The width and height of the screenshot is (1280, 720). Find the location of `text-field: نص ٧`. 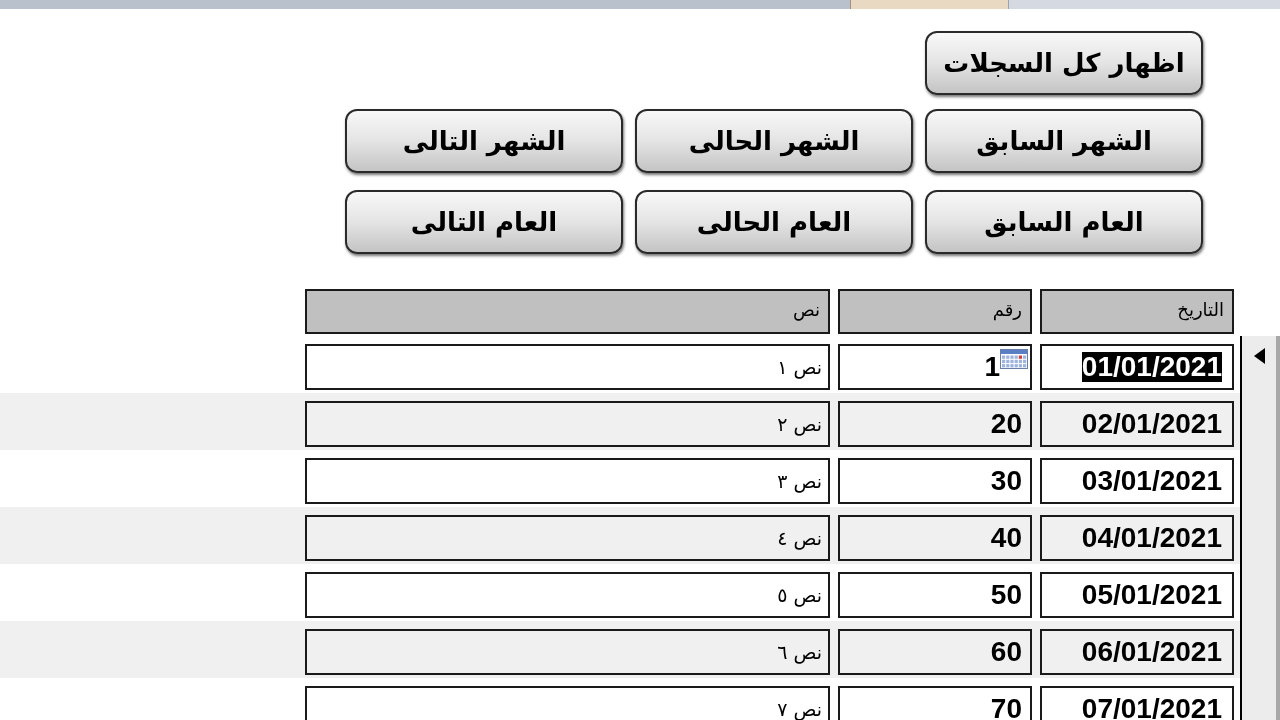

text-field: نص ٧ is located at coordinates (567, 703).